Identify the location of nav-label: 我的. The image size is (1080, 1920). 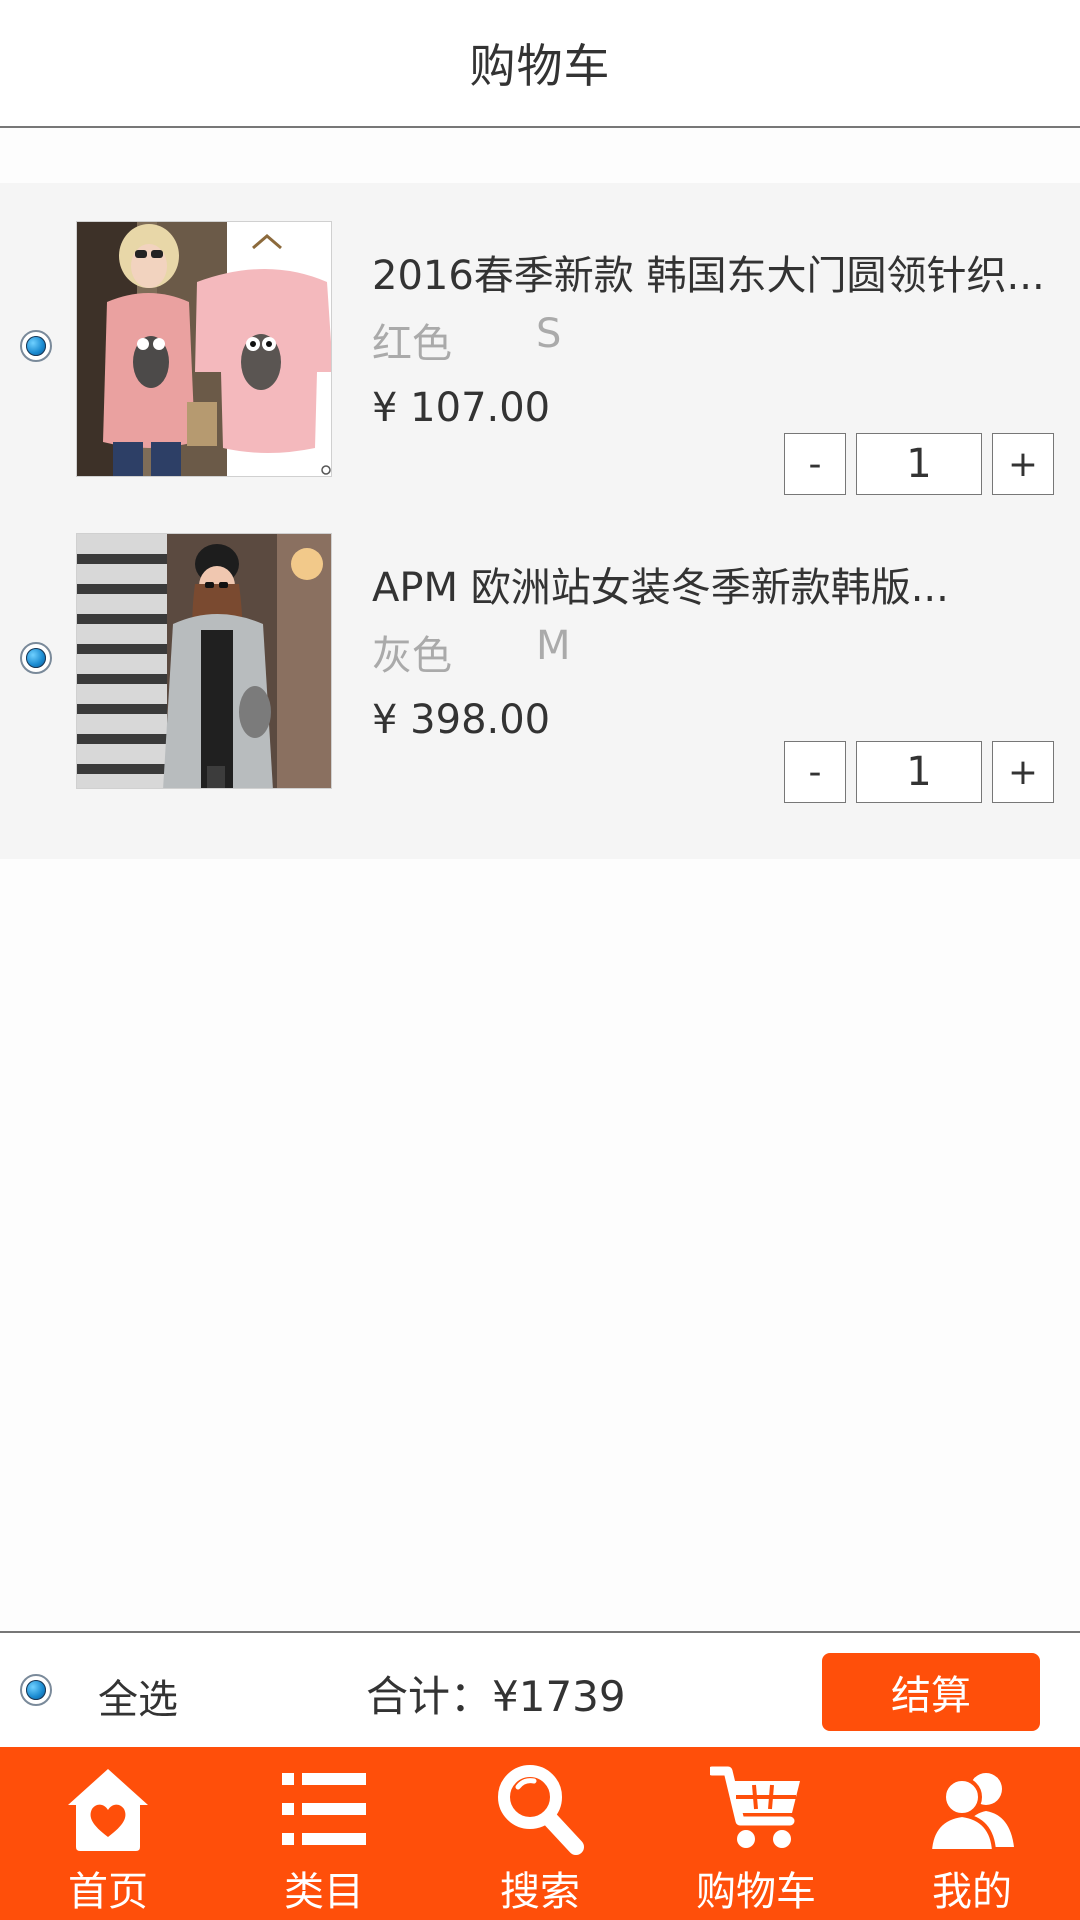
(972, 1892).